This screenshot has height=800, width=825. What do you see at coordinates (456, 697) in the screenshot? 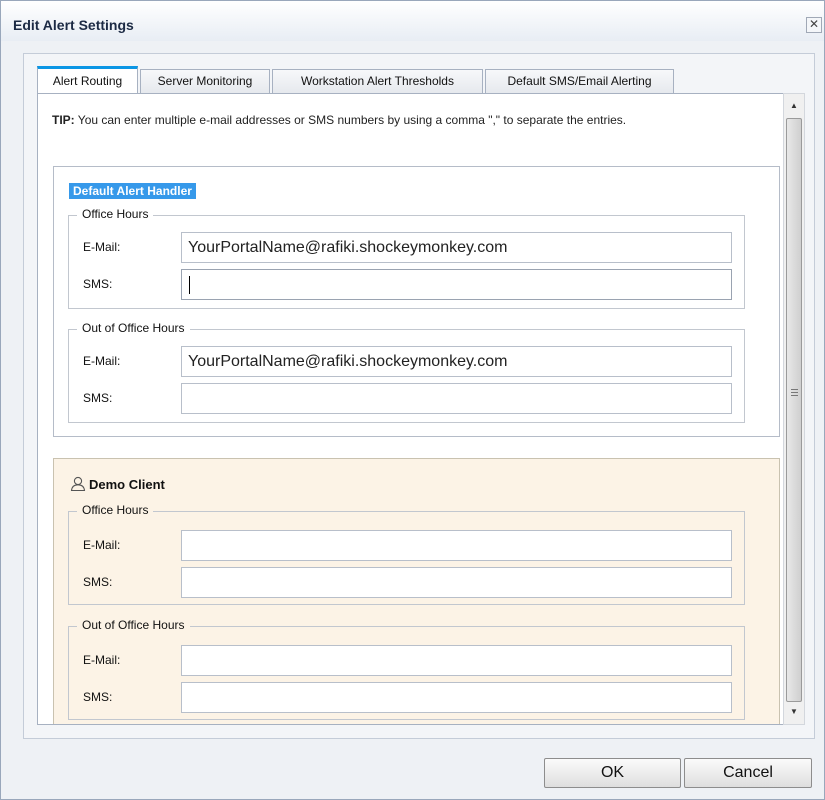
I see `client-out-of-office-sms-input` at bounding box center [456, 697].